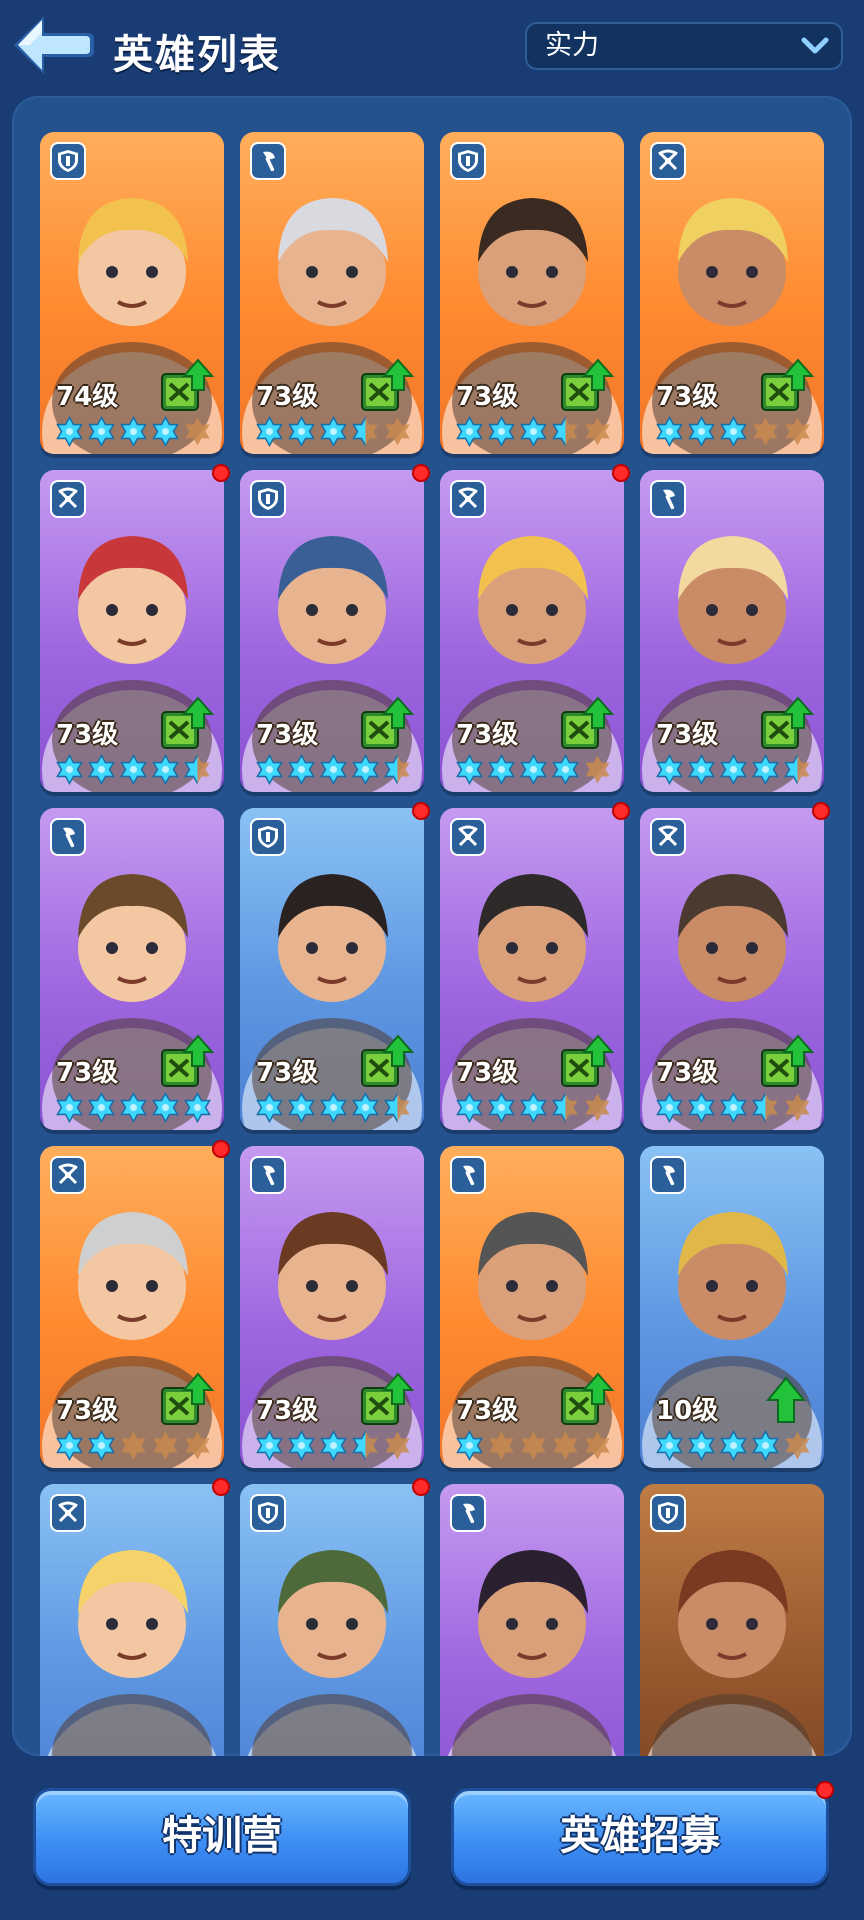 The height and width of the screenshot is (1920, 864). I want to click on training-camp-label: 特训营, so click(222, 1836).